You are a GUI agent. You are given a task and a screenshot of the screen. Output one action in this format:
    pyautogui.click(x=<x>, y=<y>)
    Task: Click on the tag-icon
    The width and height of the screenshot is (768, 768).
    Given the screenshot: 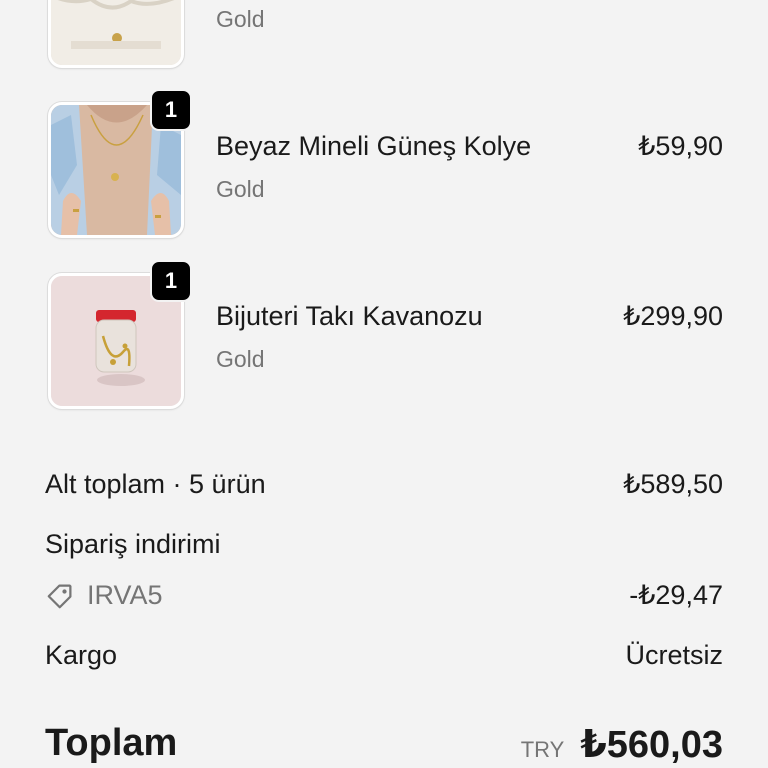 What is the action you would take?
    pyautogui.click(x=59, y=596)
    